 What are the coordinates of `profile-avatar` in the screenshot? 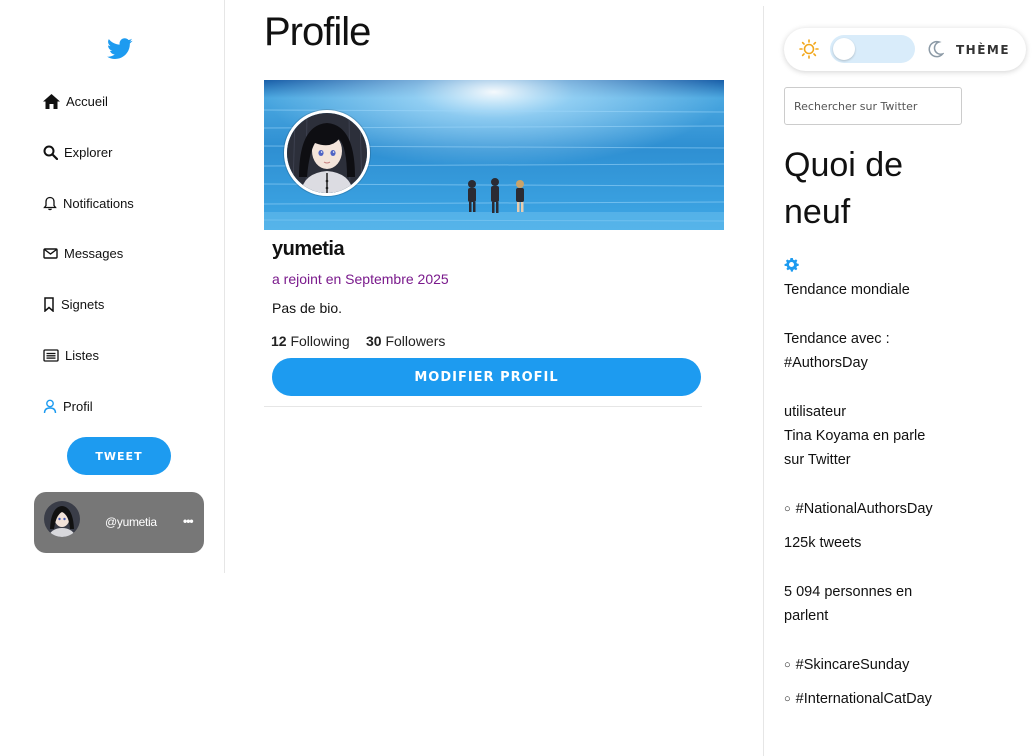 It's located at (327, 153).